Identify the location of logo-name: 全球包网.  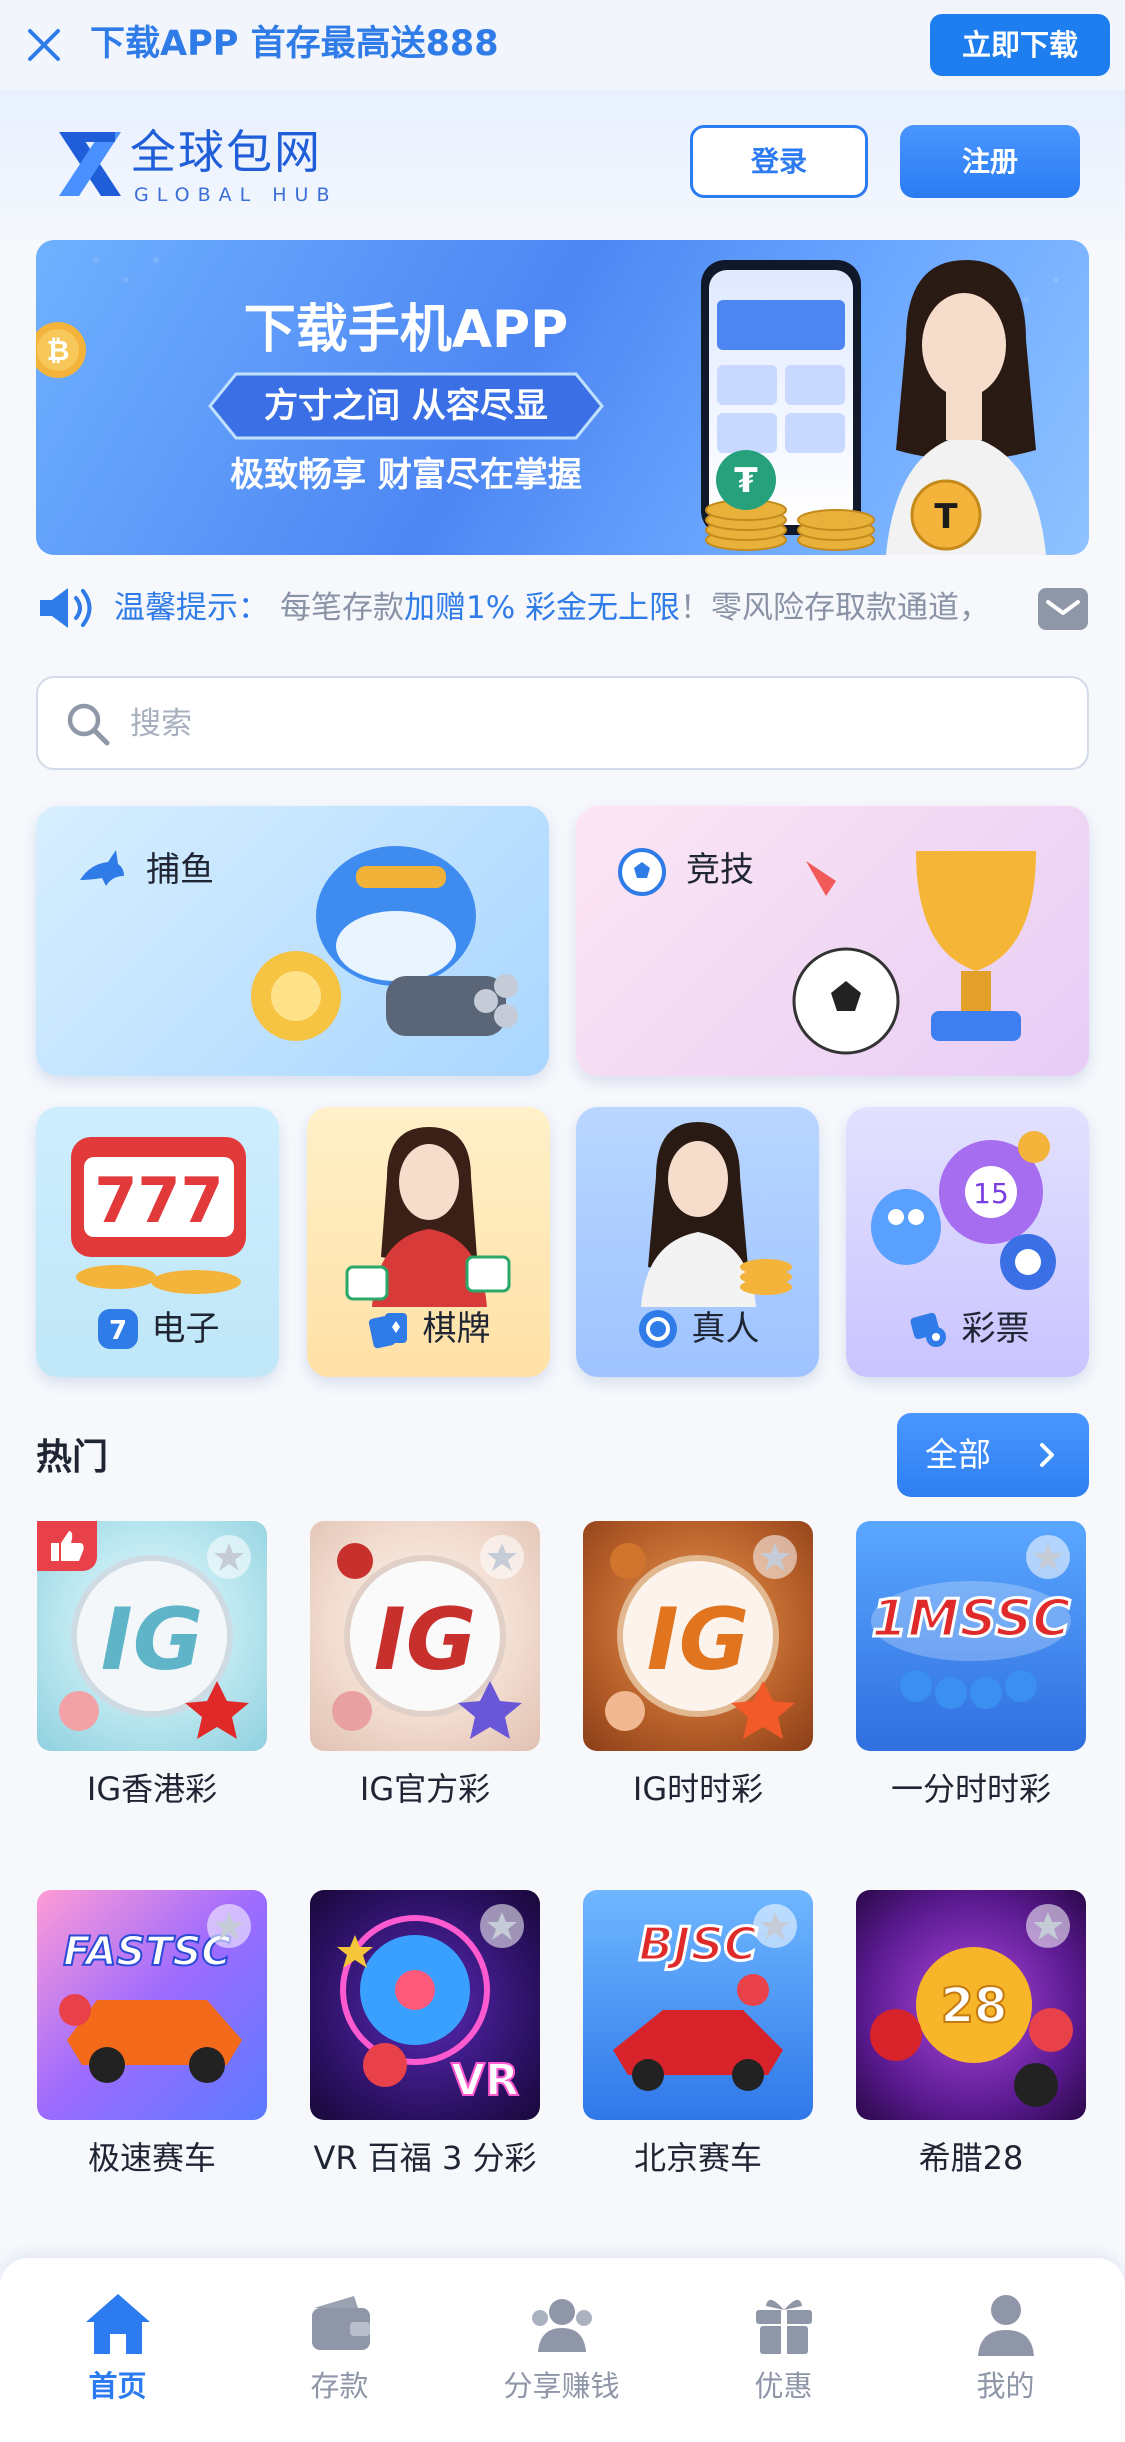
(226, 152).